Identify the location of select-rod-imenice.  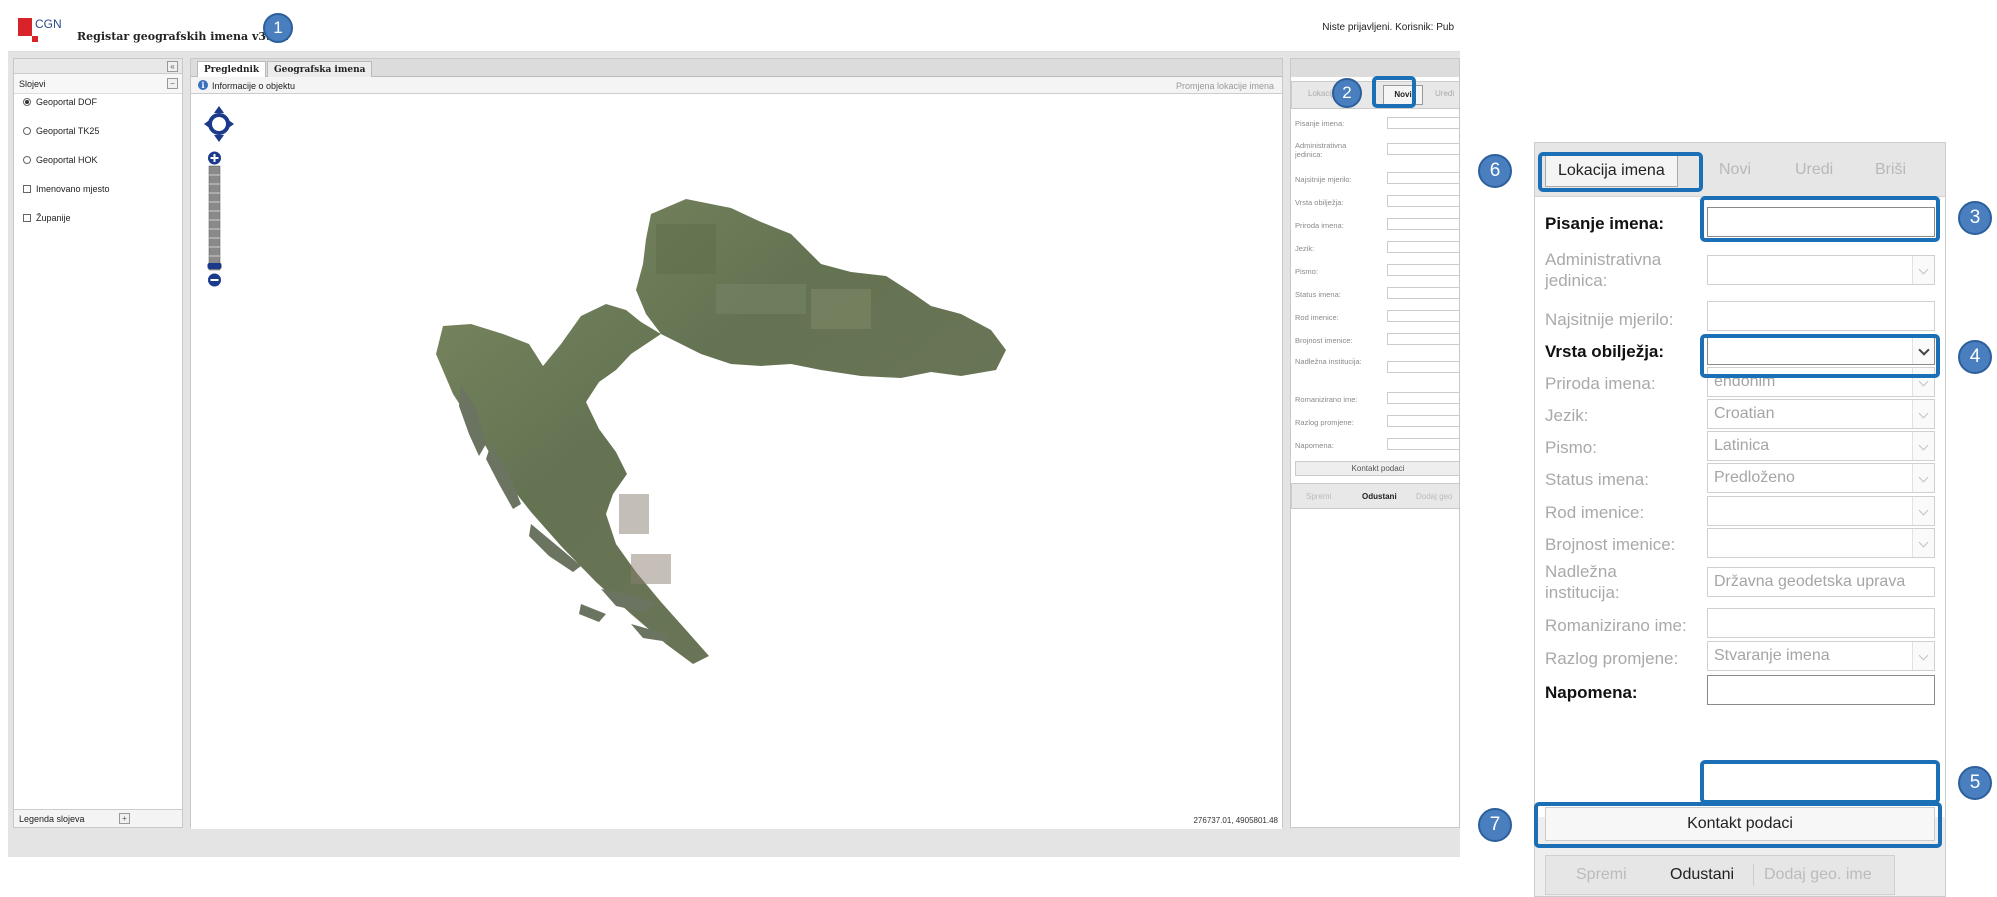
(1821, 511).